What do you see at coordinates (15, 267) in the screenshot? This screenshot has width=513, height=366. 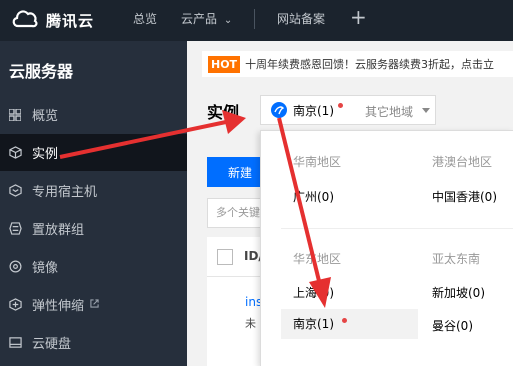 I see `disc-icon` at bounding box center [15, 267].